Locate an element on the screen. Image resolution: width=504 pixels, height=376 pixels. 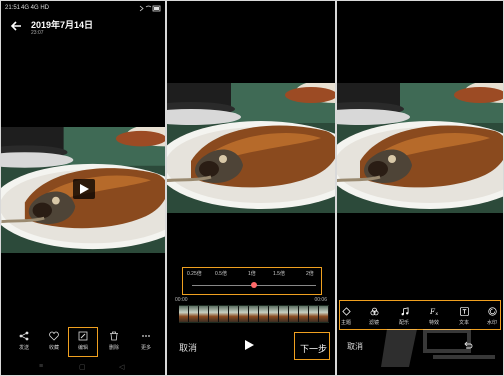
more-label: 更多 is located at coordinates (145, 348).